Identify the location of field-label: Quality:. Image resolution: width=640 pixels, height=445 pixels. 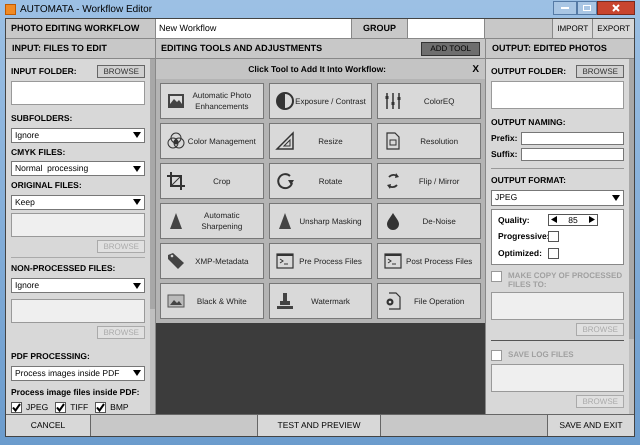
(514, 220).